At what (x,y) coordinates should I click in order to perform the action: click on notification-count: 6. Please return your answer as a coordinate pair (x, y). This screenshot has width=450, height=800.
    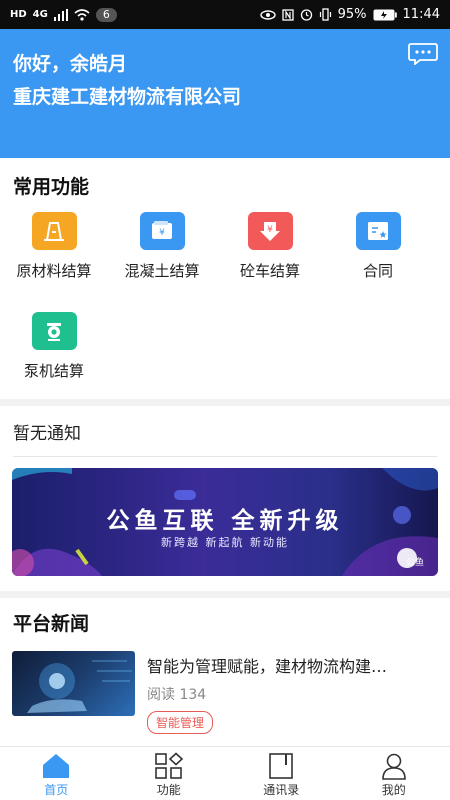
    Looking at the image, I should click on (106, 14).